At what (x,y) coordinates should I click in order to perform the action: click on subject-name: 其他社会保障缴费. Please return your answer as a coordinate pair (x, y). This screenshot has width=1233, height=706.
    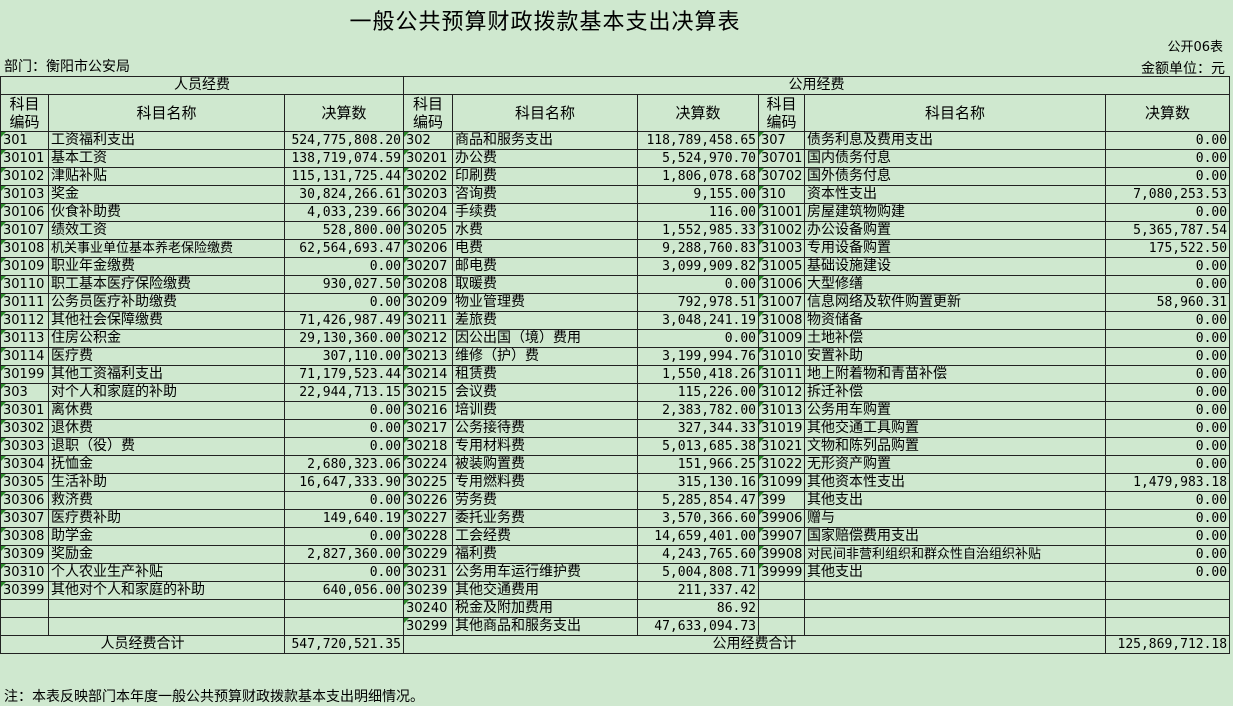
    Looking at the image, I should click on (166, 320).